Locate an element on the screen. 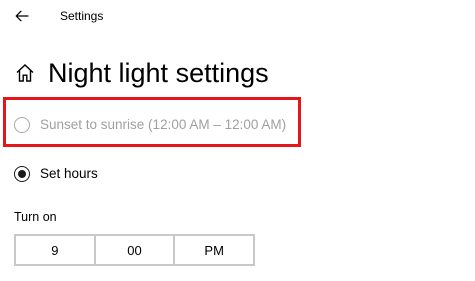 The height and width of the screenshot is (281, 475). radio-dot is located at coordinates (22, 174).